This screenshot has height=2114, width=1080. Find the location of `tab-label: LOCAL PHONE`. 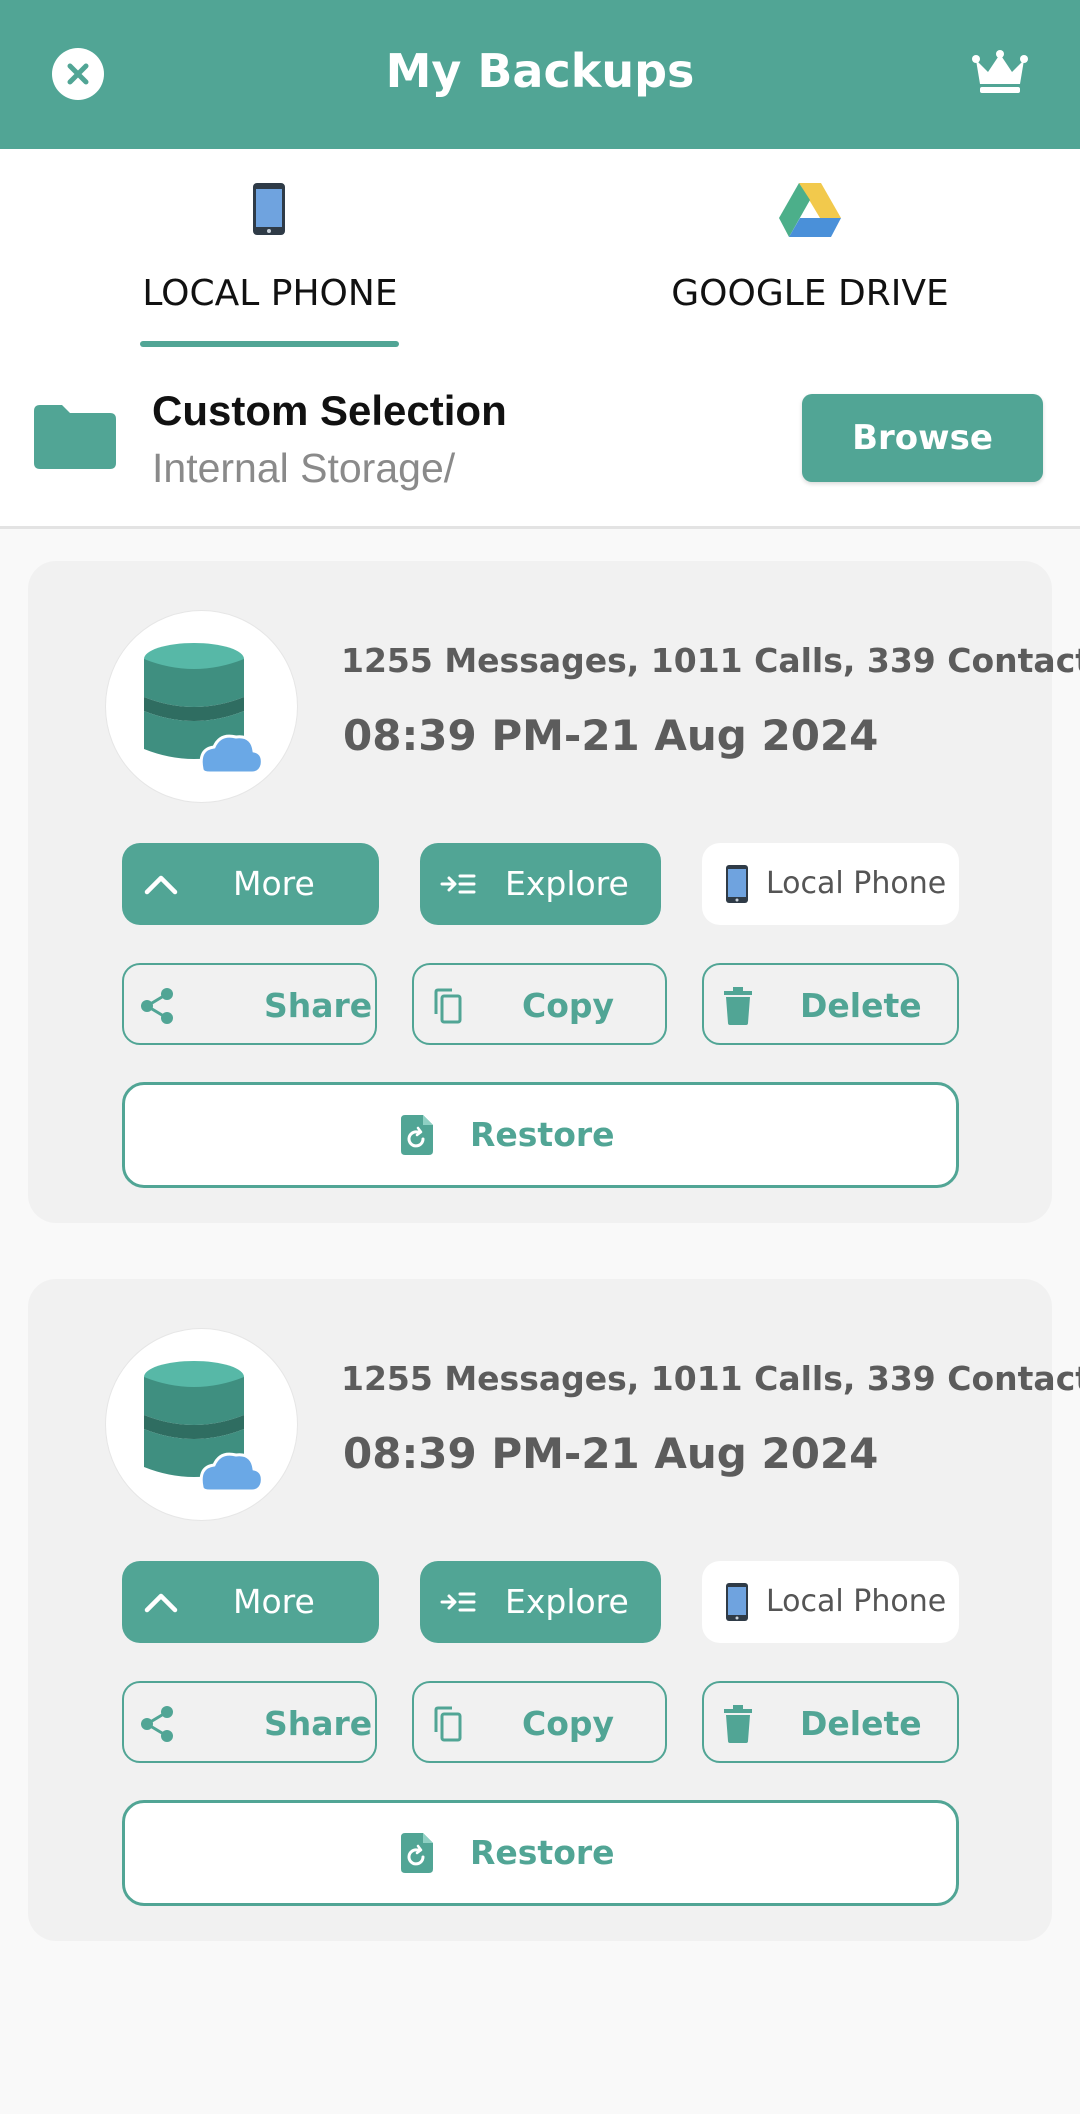

tab-label: LOCAL PHONE is located at coordinates (270, 293).